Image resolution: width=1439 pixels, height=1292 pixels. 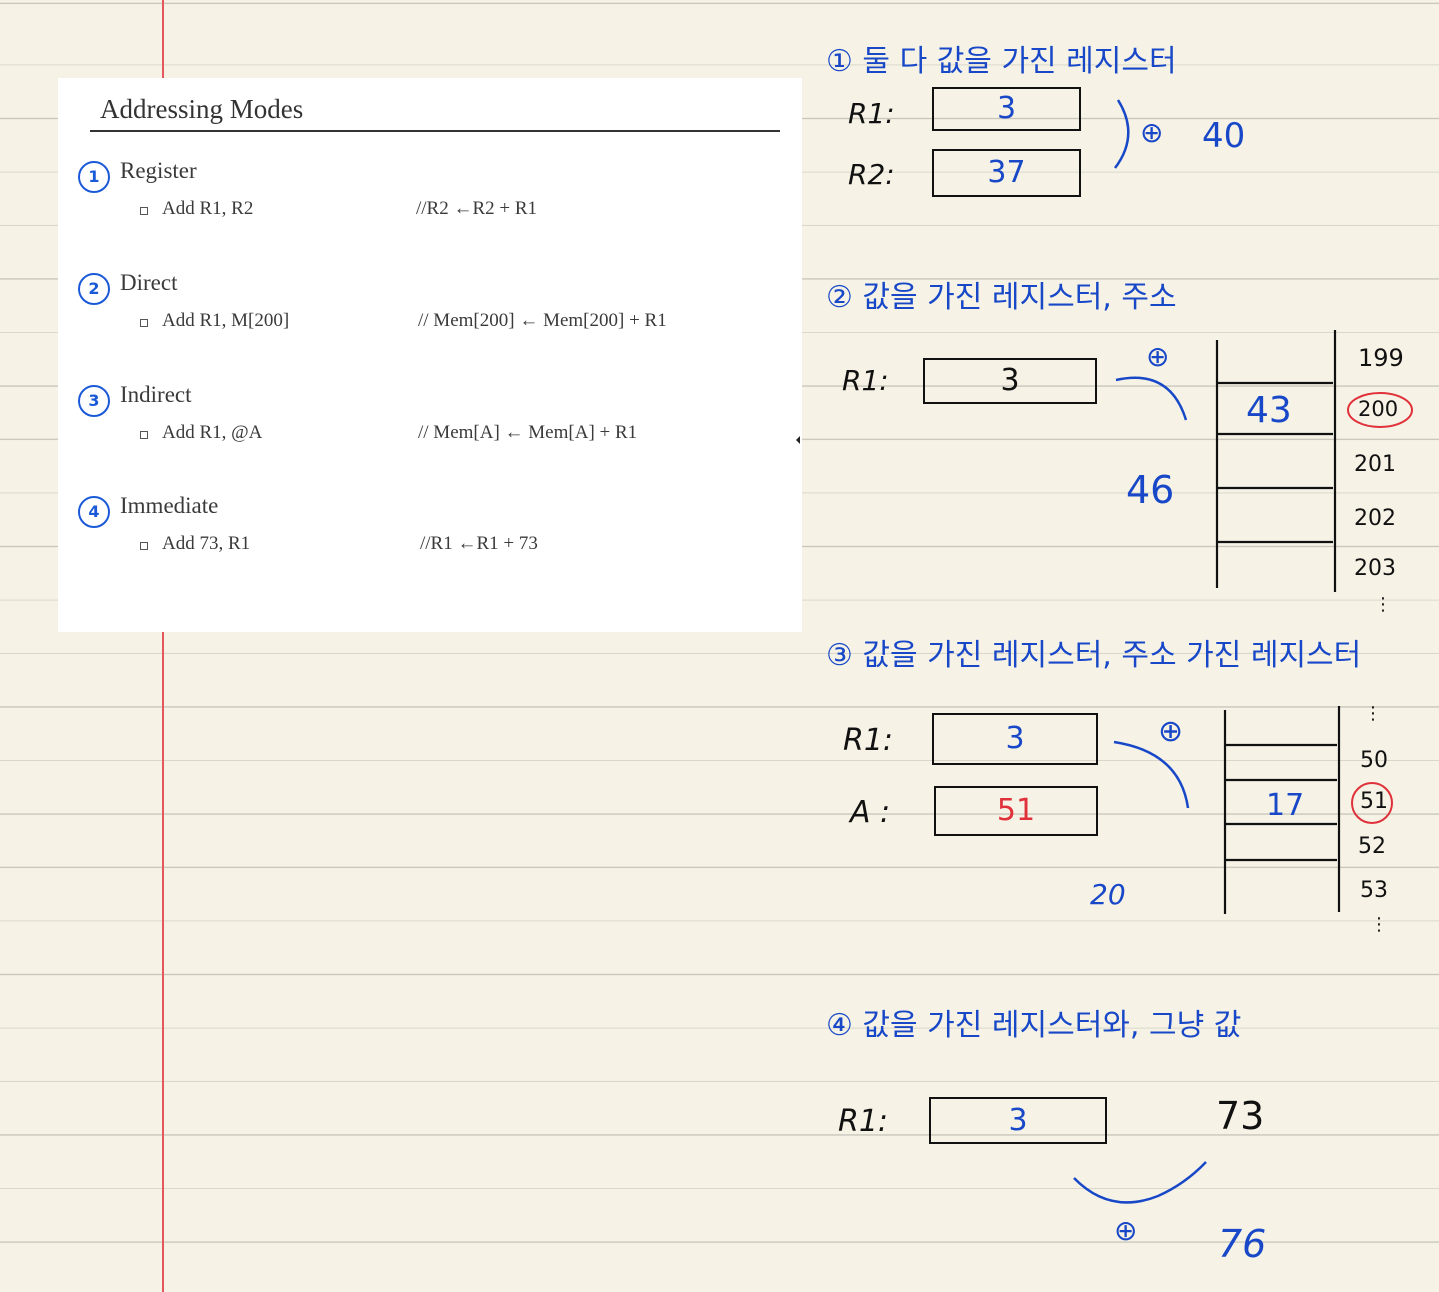 I want to click on register-value: 37, so click(x=1006, y=172).